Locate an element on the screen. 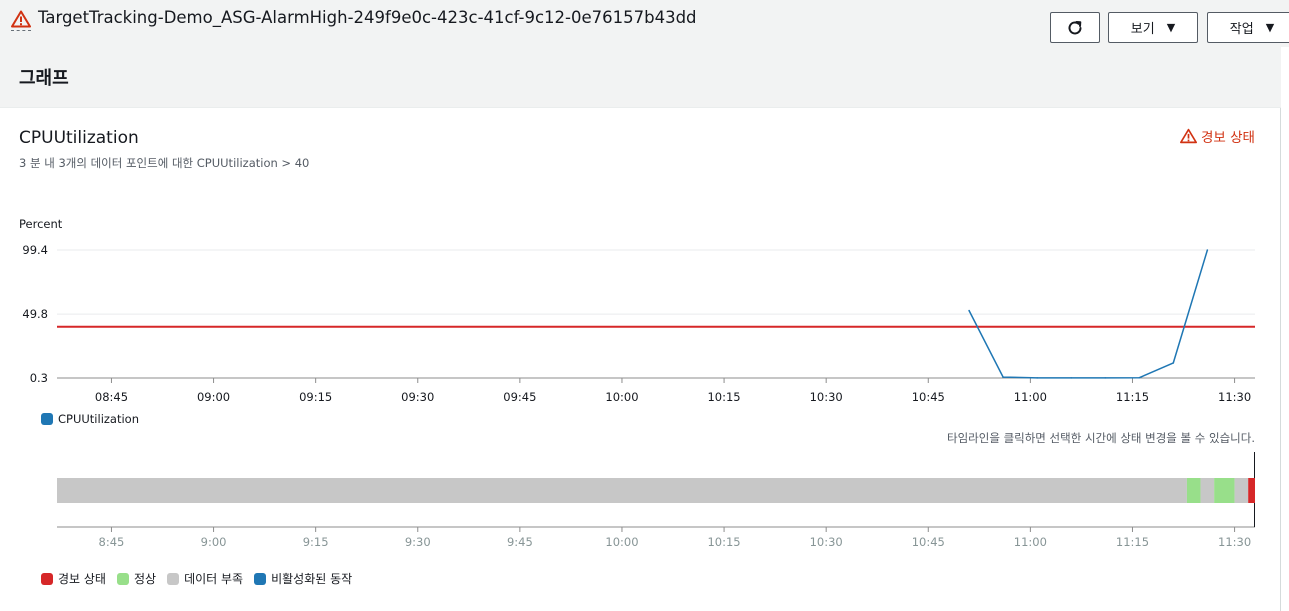 The image size is (1289, 611). x-tick-label: 08:45 is located at coordinates (111, 397).